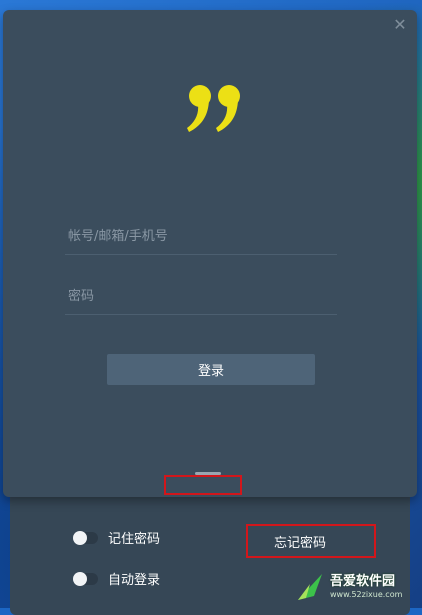 Image resolution: width=422 pixels, height=615 pixels. I want to click on quote-logo-icon, so click(213, 108).